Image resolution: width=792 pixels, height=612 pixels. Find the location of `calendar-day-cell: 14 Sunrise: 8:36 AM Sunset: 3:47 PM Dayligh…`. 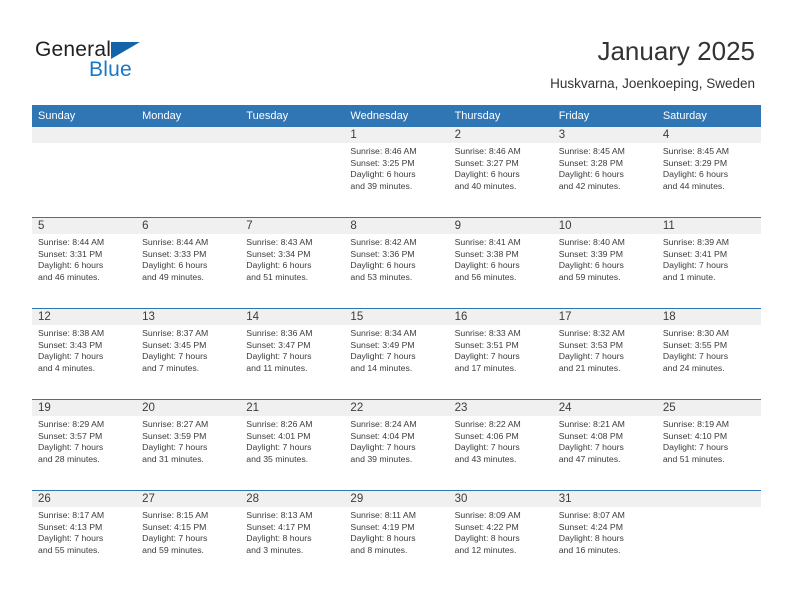

calendar-day-cell: 14 Sunrise: 8:36 AM Sunset: 3:47 PM Dayligh… is located at coordinates (292, 354).